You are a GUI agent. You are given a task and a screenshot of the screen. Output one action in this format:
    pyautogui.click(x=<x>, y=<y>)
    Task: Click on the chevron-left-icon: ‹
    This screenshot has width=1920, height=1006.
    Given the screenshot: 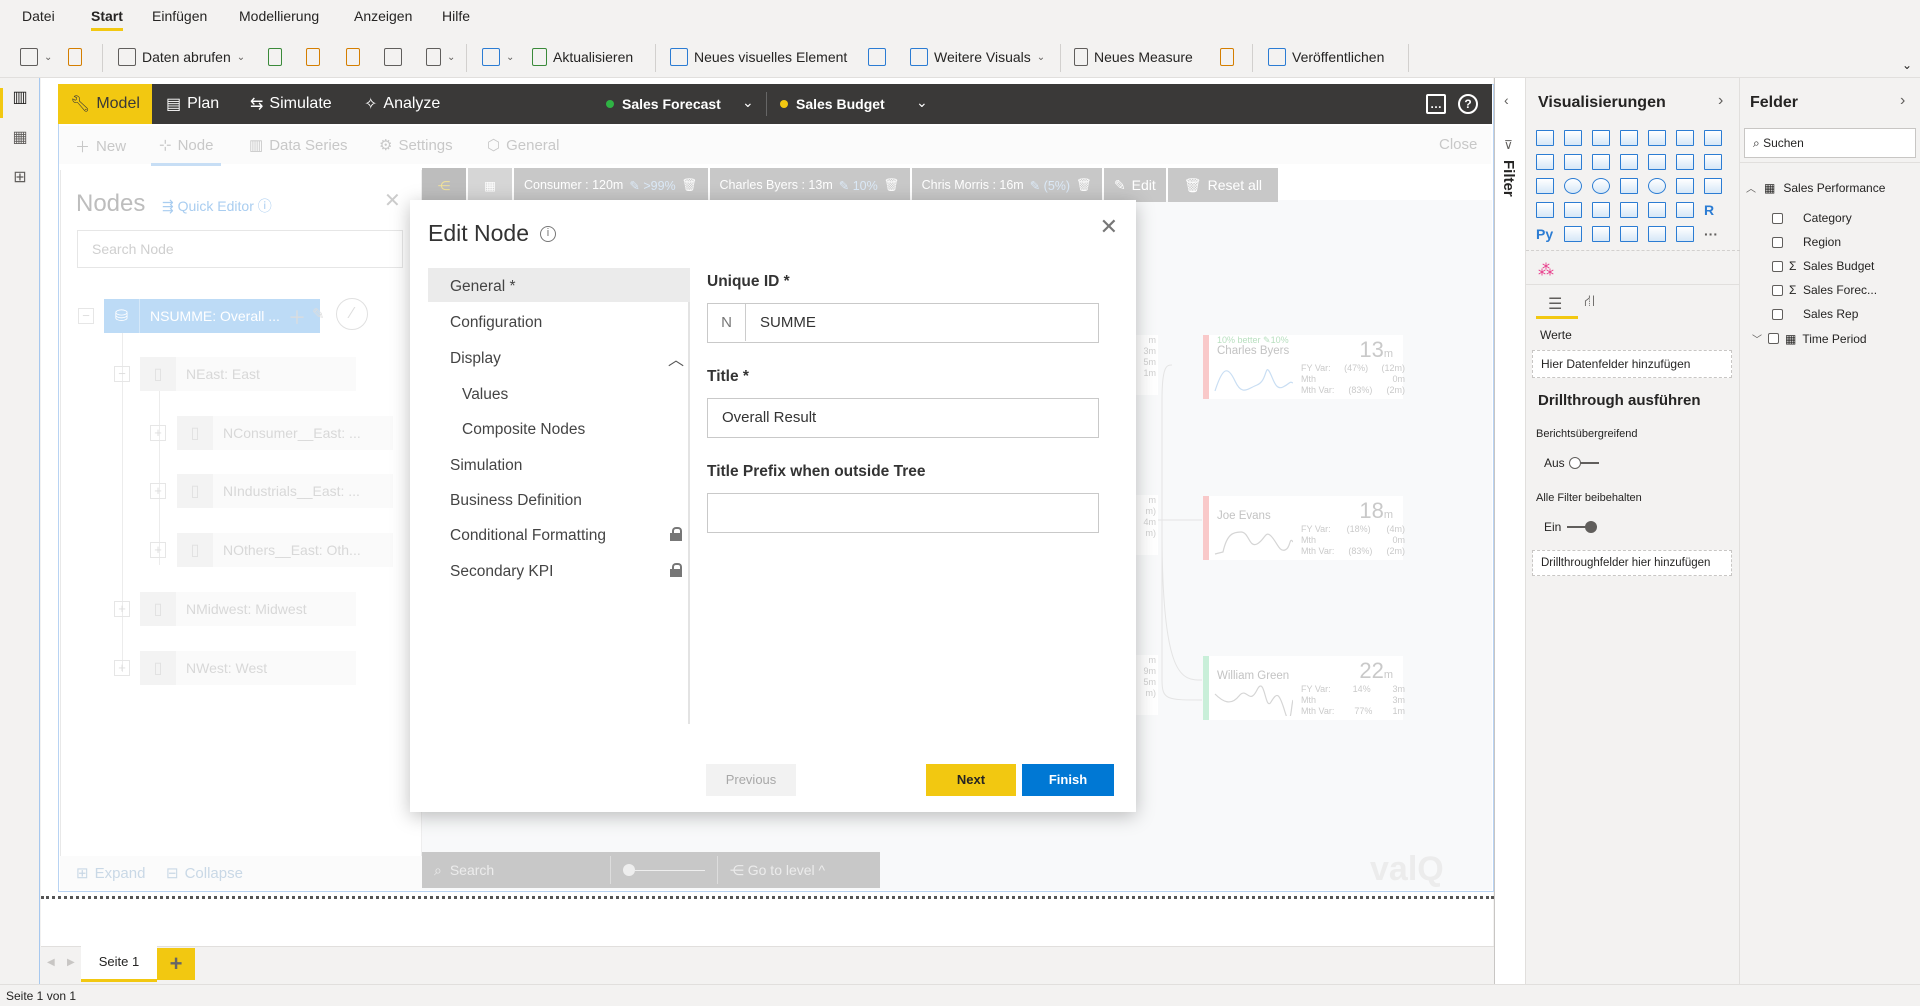 What is the action you would take?
    pyautogui.click(x=1506, y=100)
    